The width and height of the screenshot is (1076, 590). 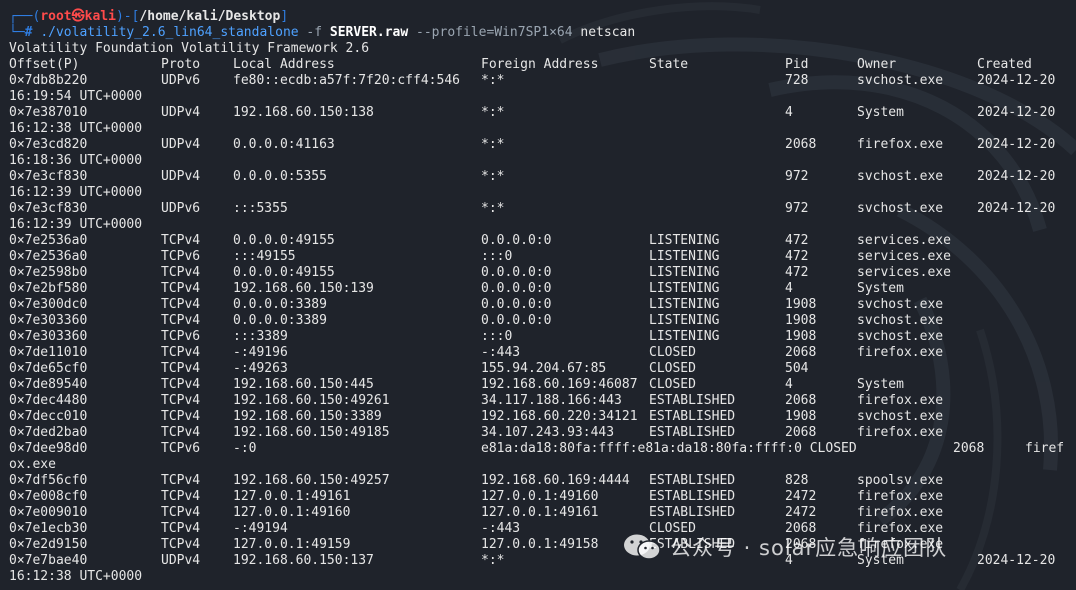 What do you see at coordinates (797, 64) in the screenshot?
I see `header-pid: Pid` at bounding box center [797, 64].